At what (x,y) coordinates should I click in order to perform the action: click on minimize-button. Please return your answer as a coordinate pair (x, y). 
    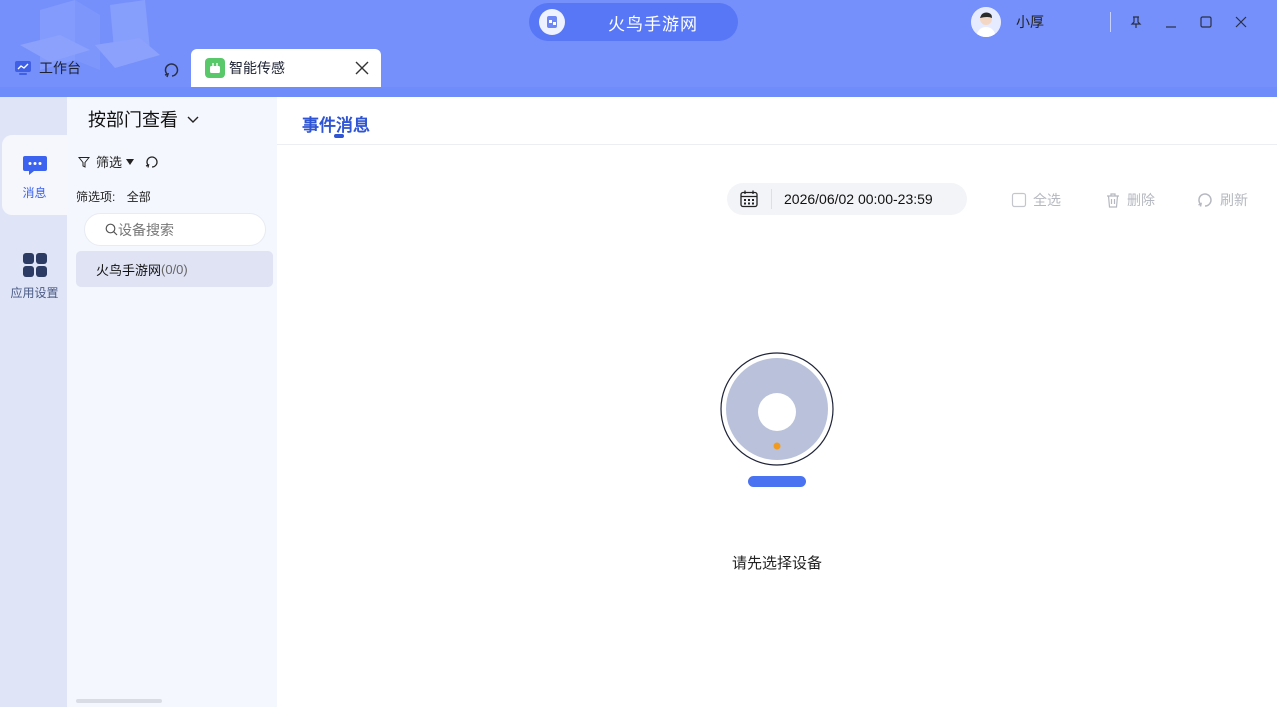
    Looking at the image, I should click on (1171, 22).